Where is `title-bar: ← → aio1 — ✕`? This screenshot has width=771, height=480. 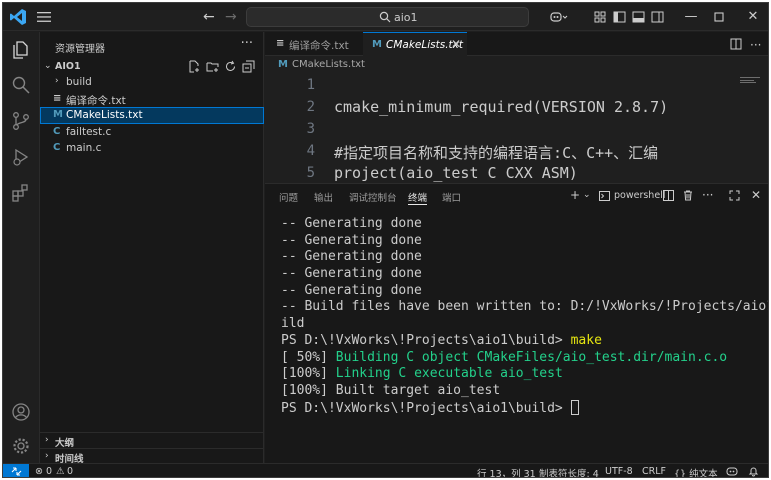
title-bar: ← → aio1 — ✕ is located at coordinates (385, 17).